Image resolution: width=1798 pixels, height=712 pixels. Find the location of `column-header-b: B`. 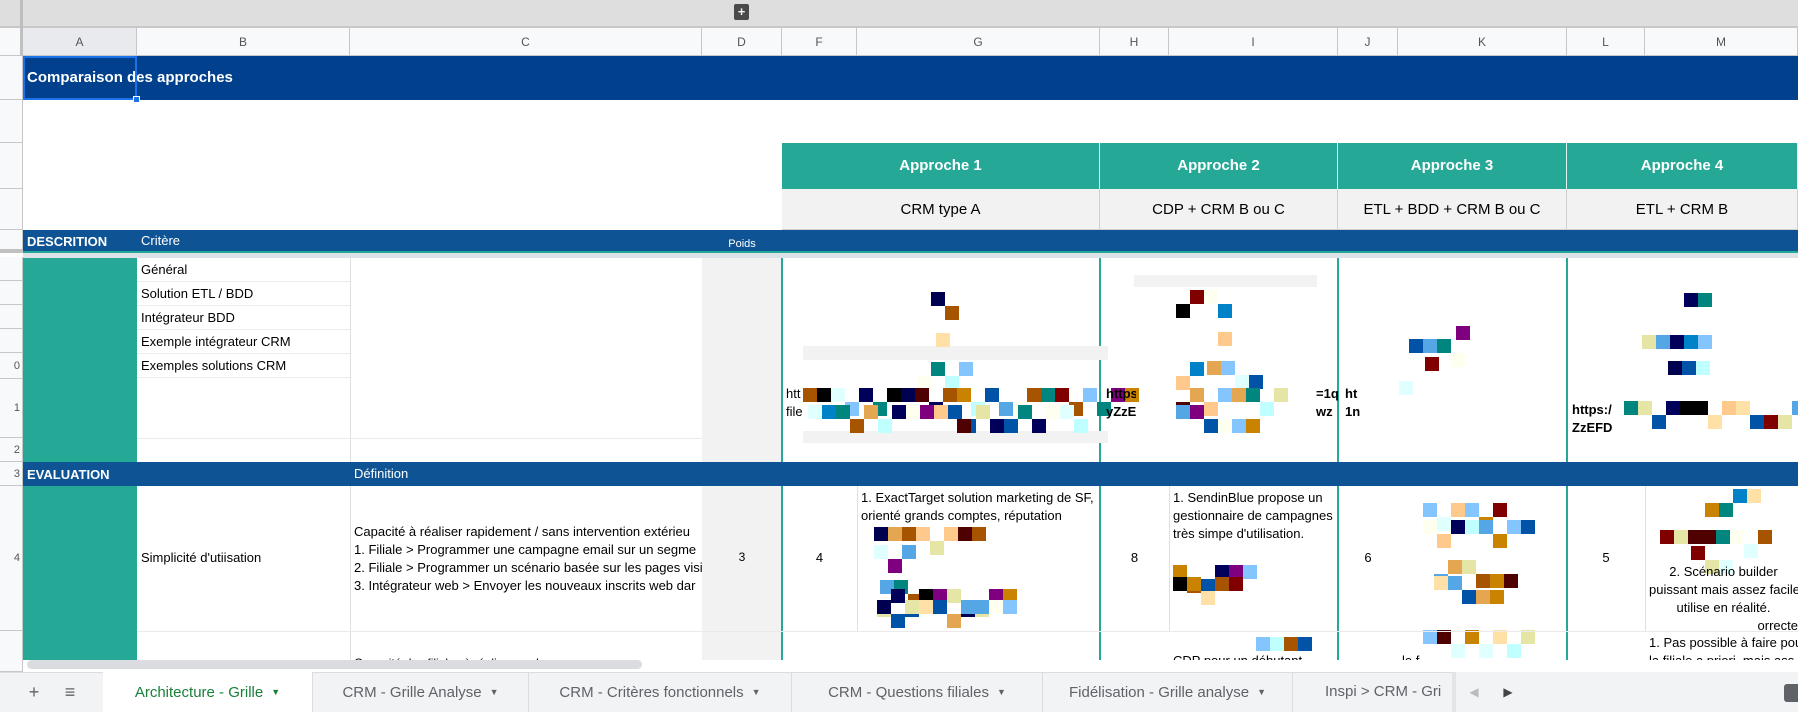

column-header-b: B is located at coordinates (243, 42).